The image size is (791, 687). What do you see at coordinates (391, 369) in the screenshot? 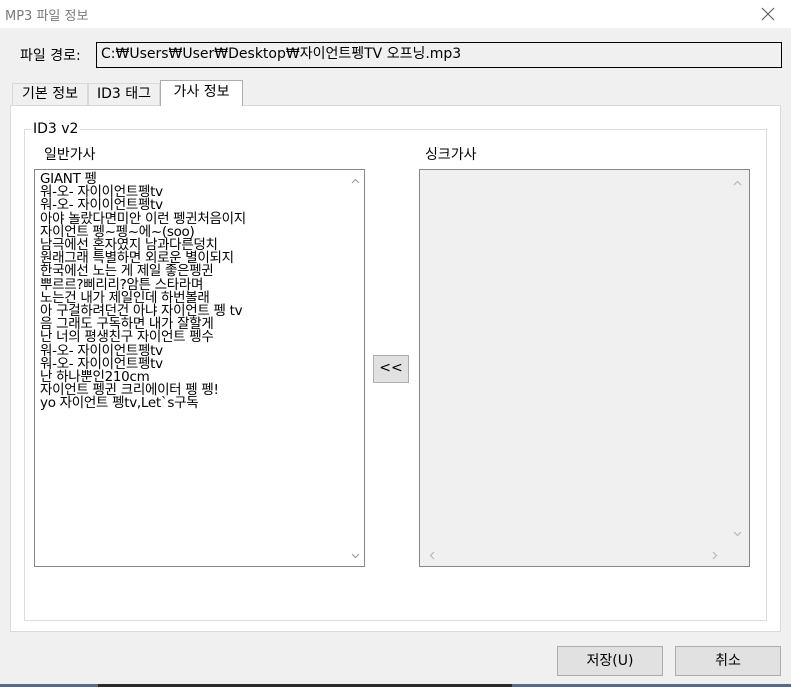
I see `move-to-general-lyrics-button: <<` at bounding box center [391, 369].